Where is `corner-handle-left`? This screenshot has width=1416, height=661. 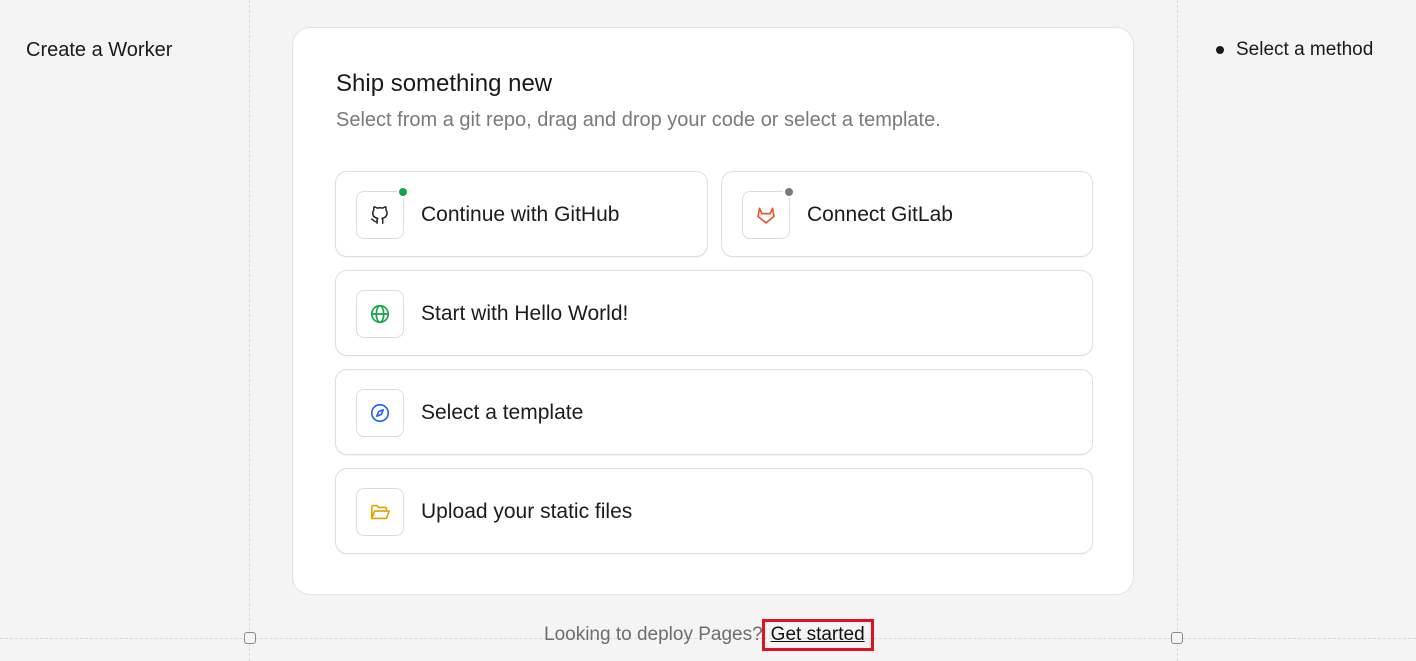
corner-handle-left is located at coordinates (250, 638).